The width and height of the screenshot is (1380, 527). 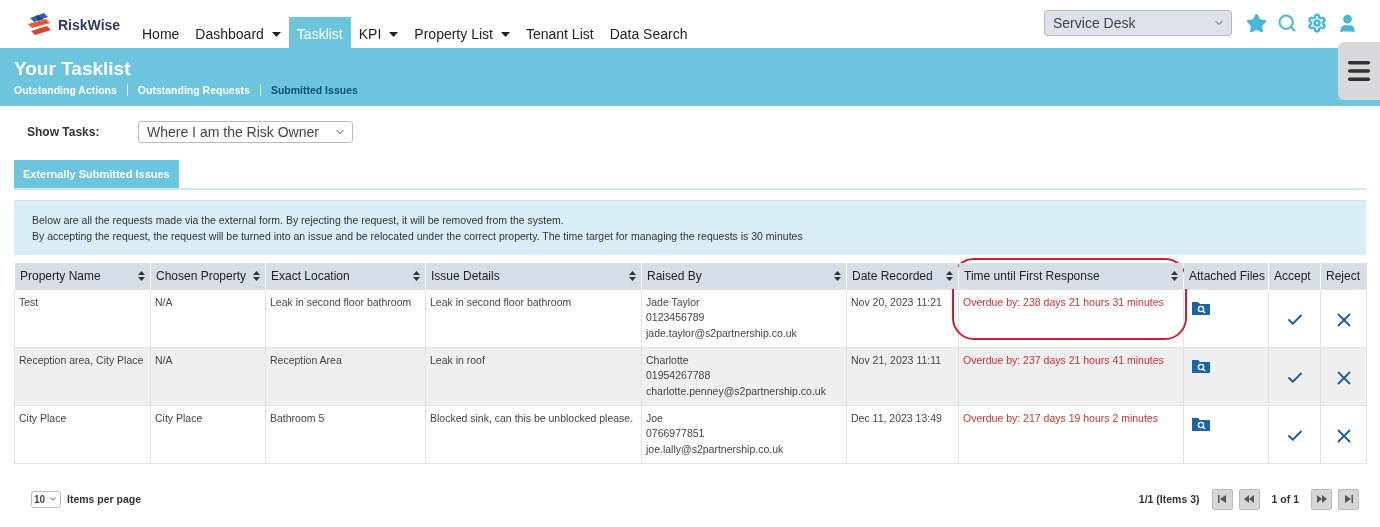 I want to click on last-page-icon, so click(x=1348, y=499).